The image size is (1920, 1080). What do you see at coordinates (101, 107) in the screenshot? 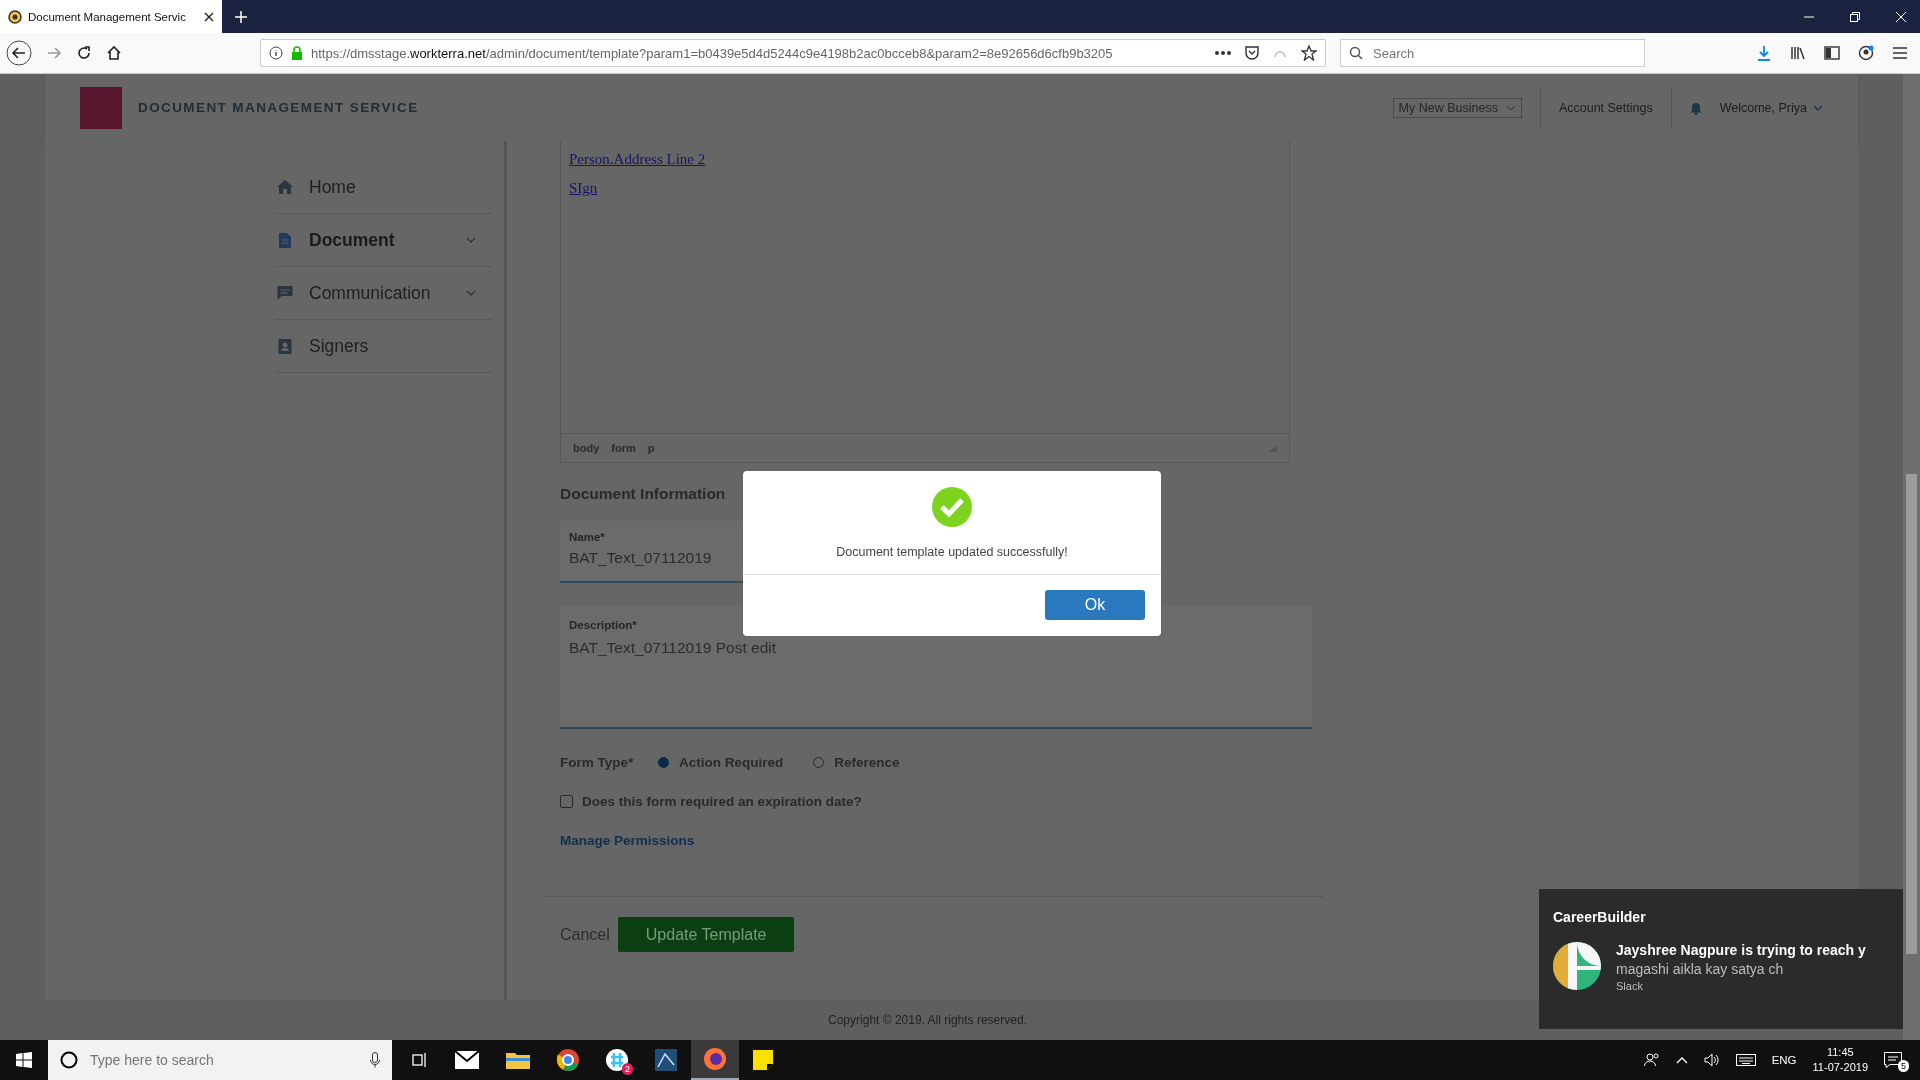
I see `logo-photo-placeholder` at bounding box center [101, 107].